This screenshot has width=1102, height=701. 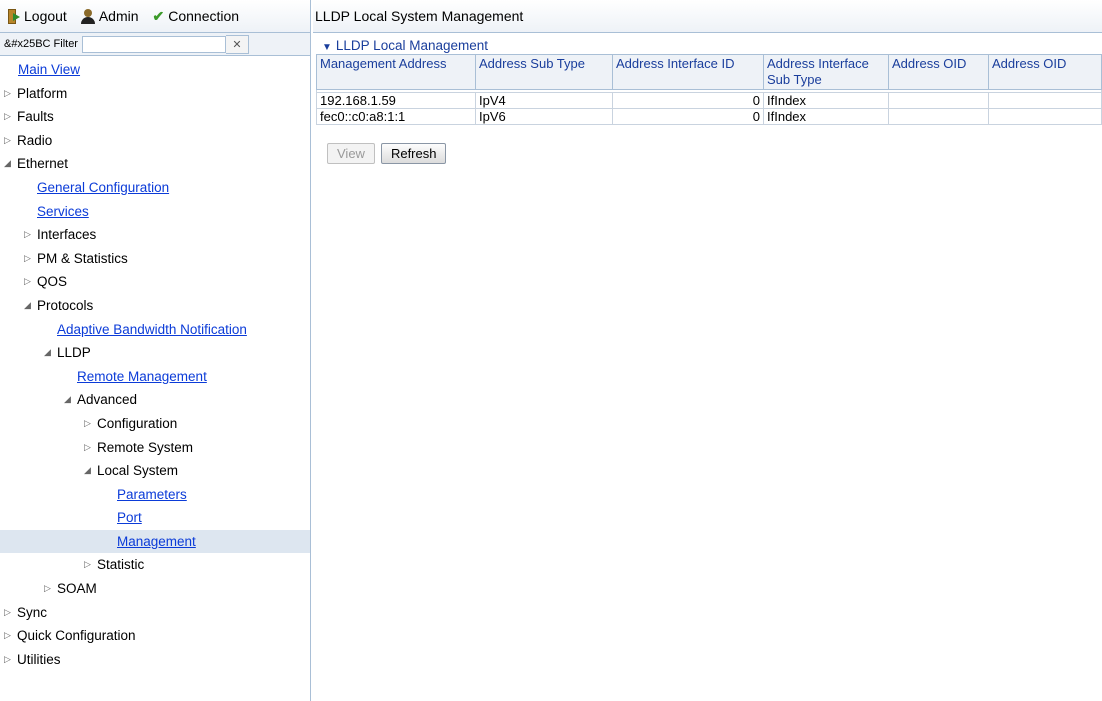 What do you see at coordinates (413, 153) in the screenshot?
I see `refresh-button: Refresh` at bounding box center [413, 153].